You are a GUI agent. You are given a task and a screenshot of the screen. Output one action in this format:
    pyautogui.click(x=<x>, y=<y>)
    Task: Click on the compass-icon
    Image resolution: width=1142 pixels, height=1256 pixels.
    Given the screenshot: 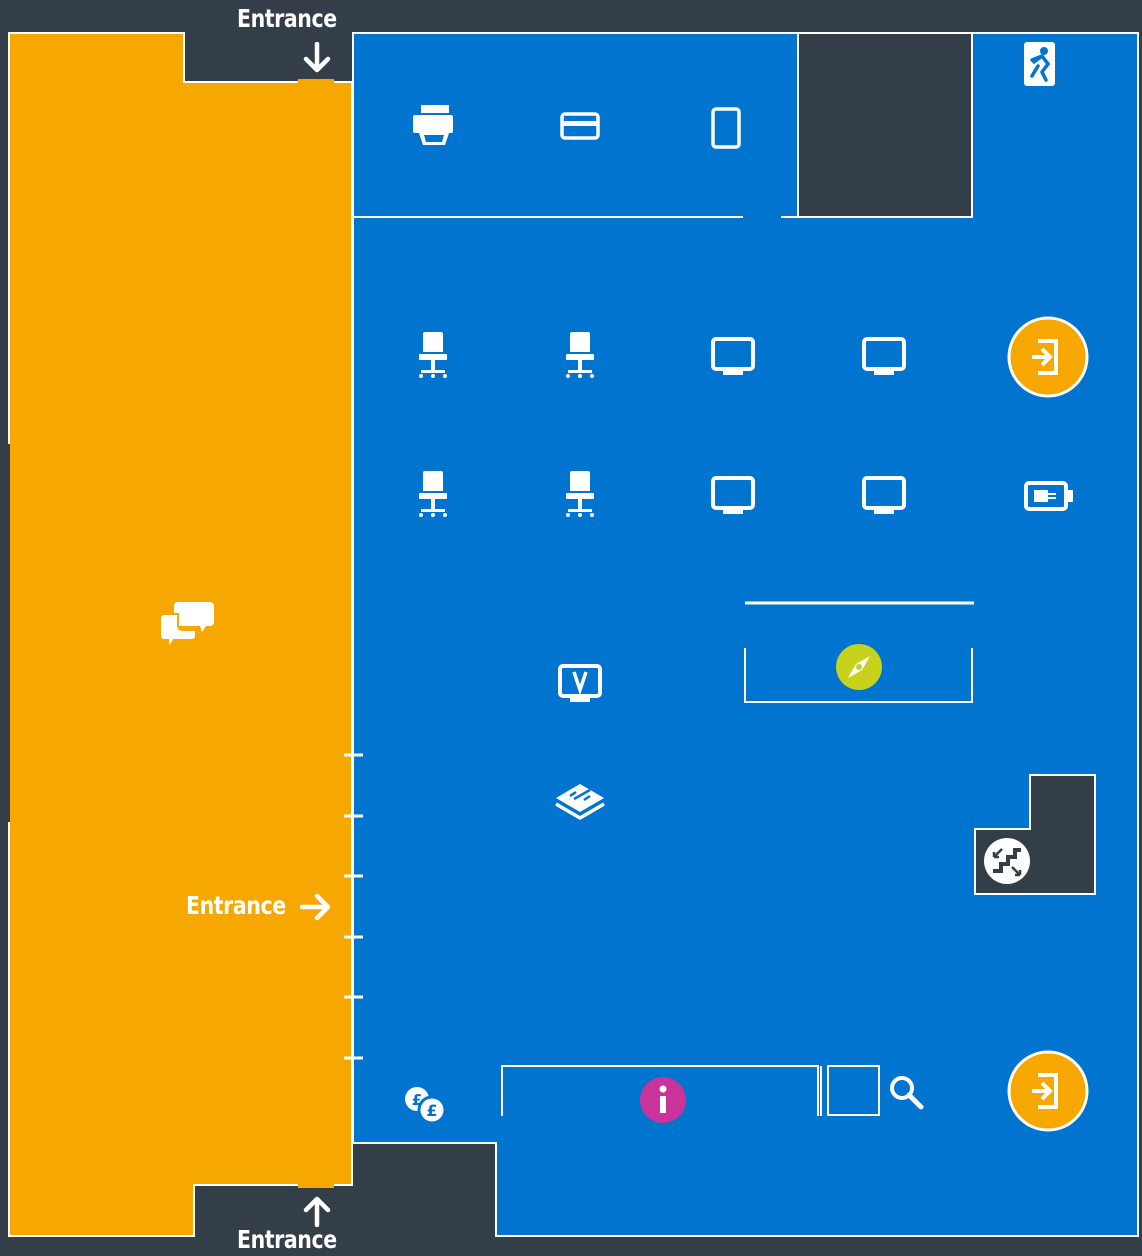 What is the action you would take?
    pyautogui.click(x=859, y=667)
    